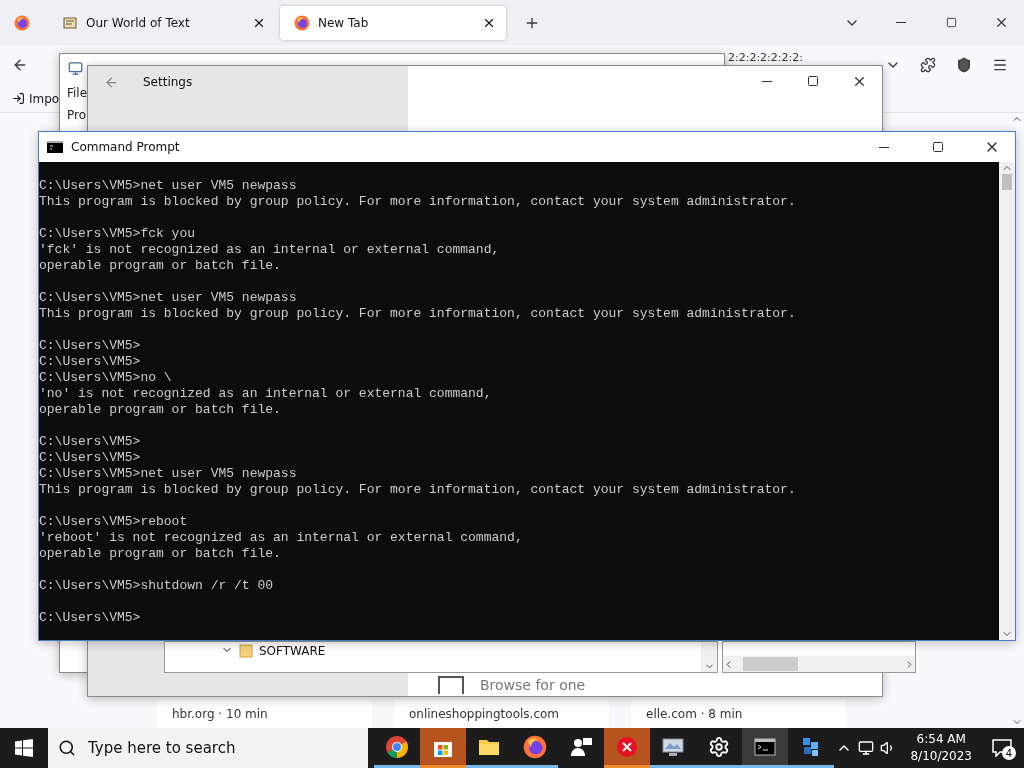 This screenshot has height=768, width=1024. I want to click on error-icon, so click(627, 746).